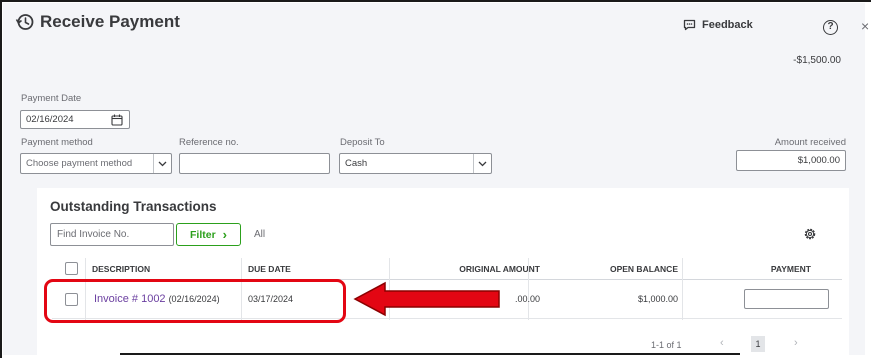 This screenshot has height=358, width=871. I want to click on annotation-highlight-box, so click(195, 301).